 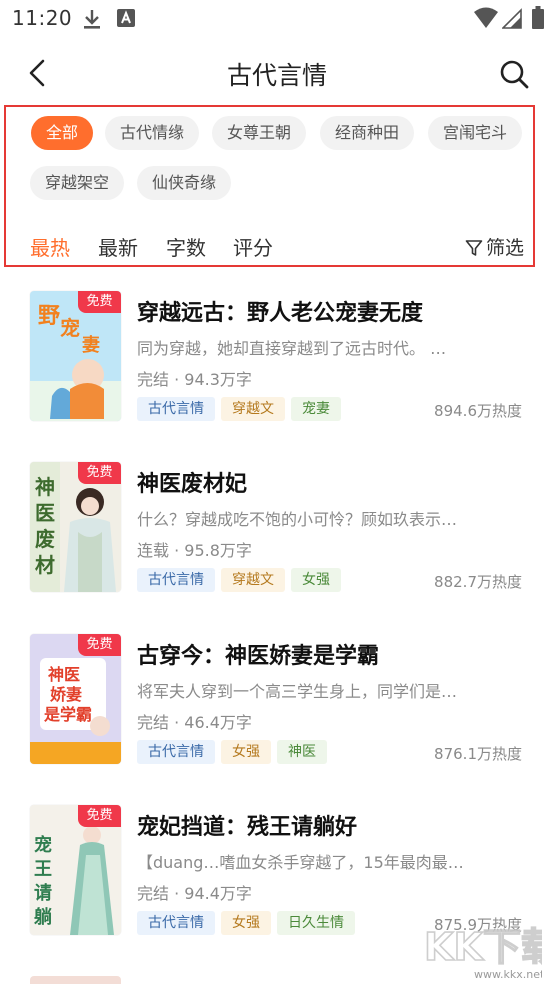 I want to click on sort-hottest: 最热, so click(x=50, y=246).